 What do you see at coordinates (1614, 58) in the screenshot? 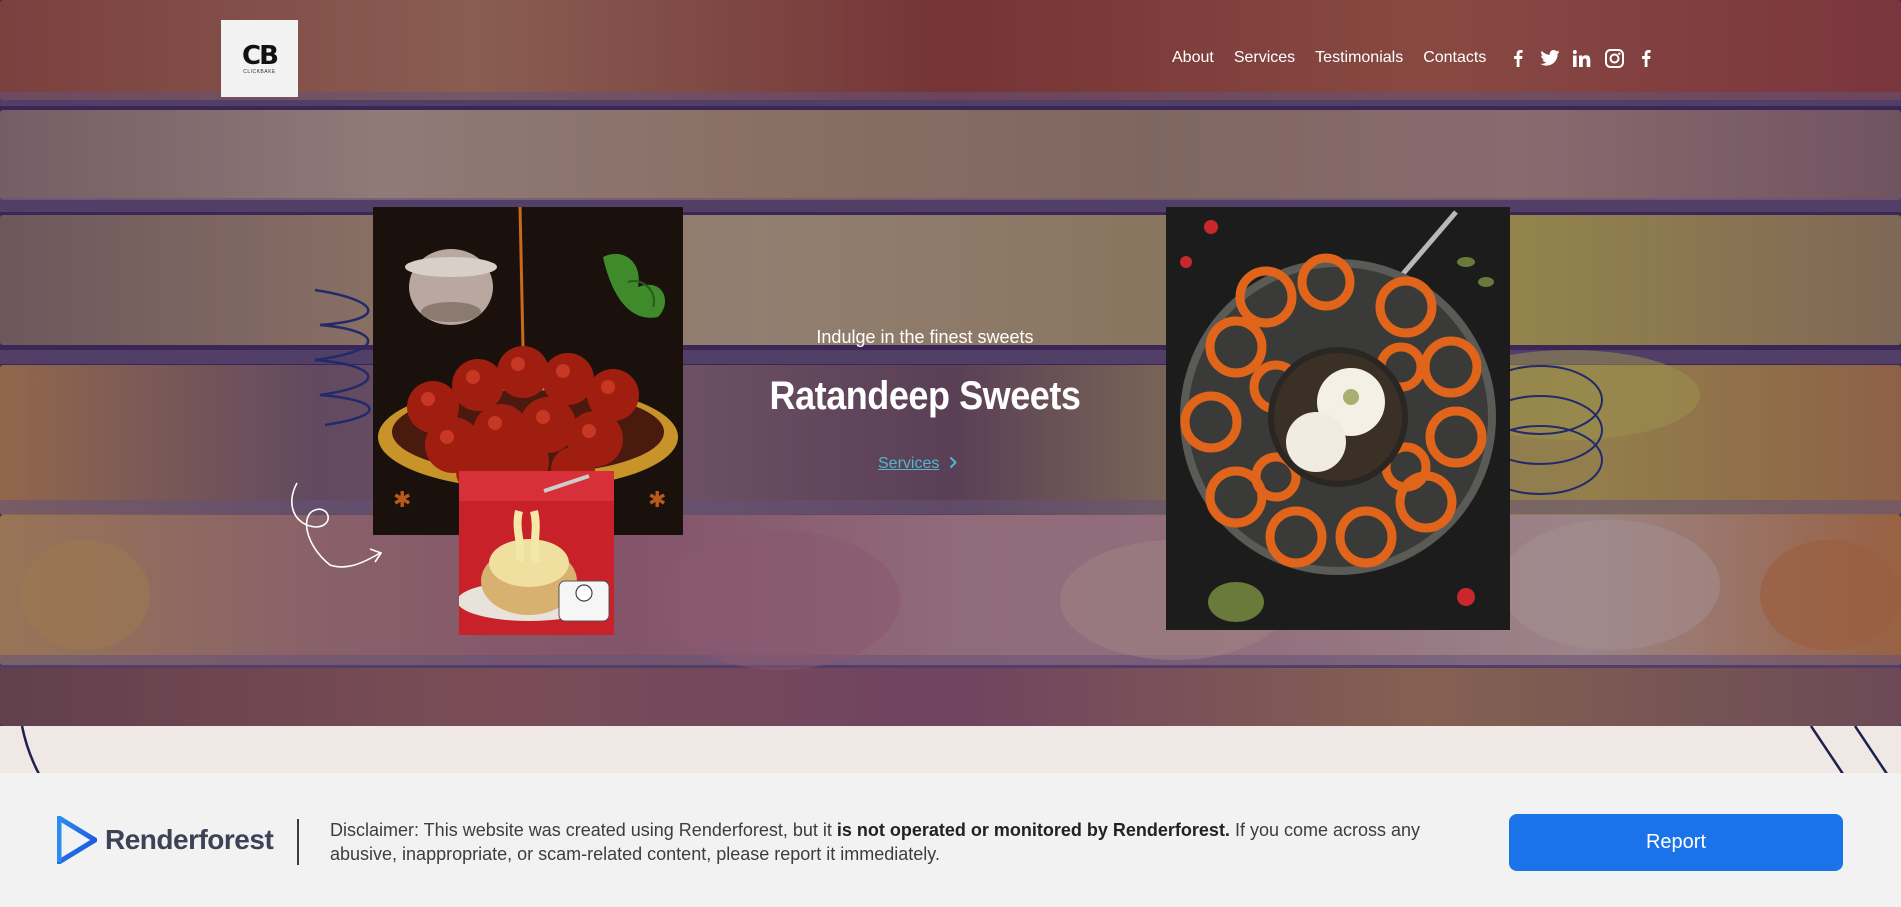
I see `instagram-icon` at bounding box center [1614, 58].